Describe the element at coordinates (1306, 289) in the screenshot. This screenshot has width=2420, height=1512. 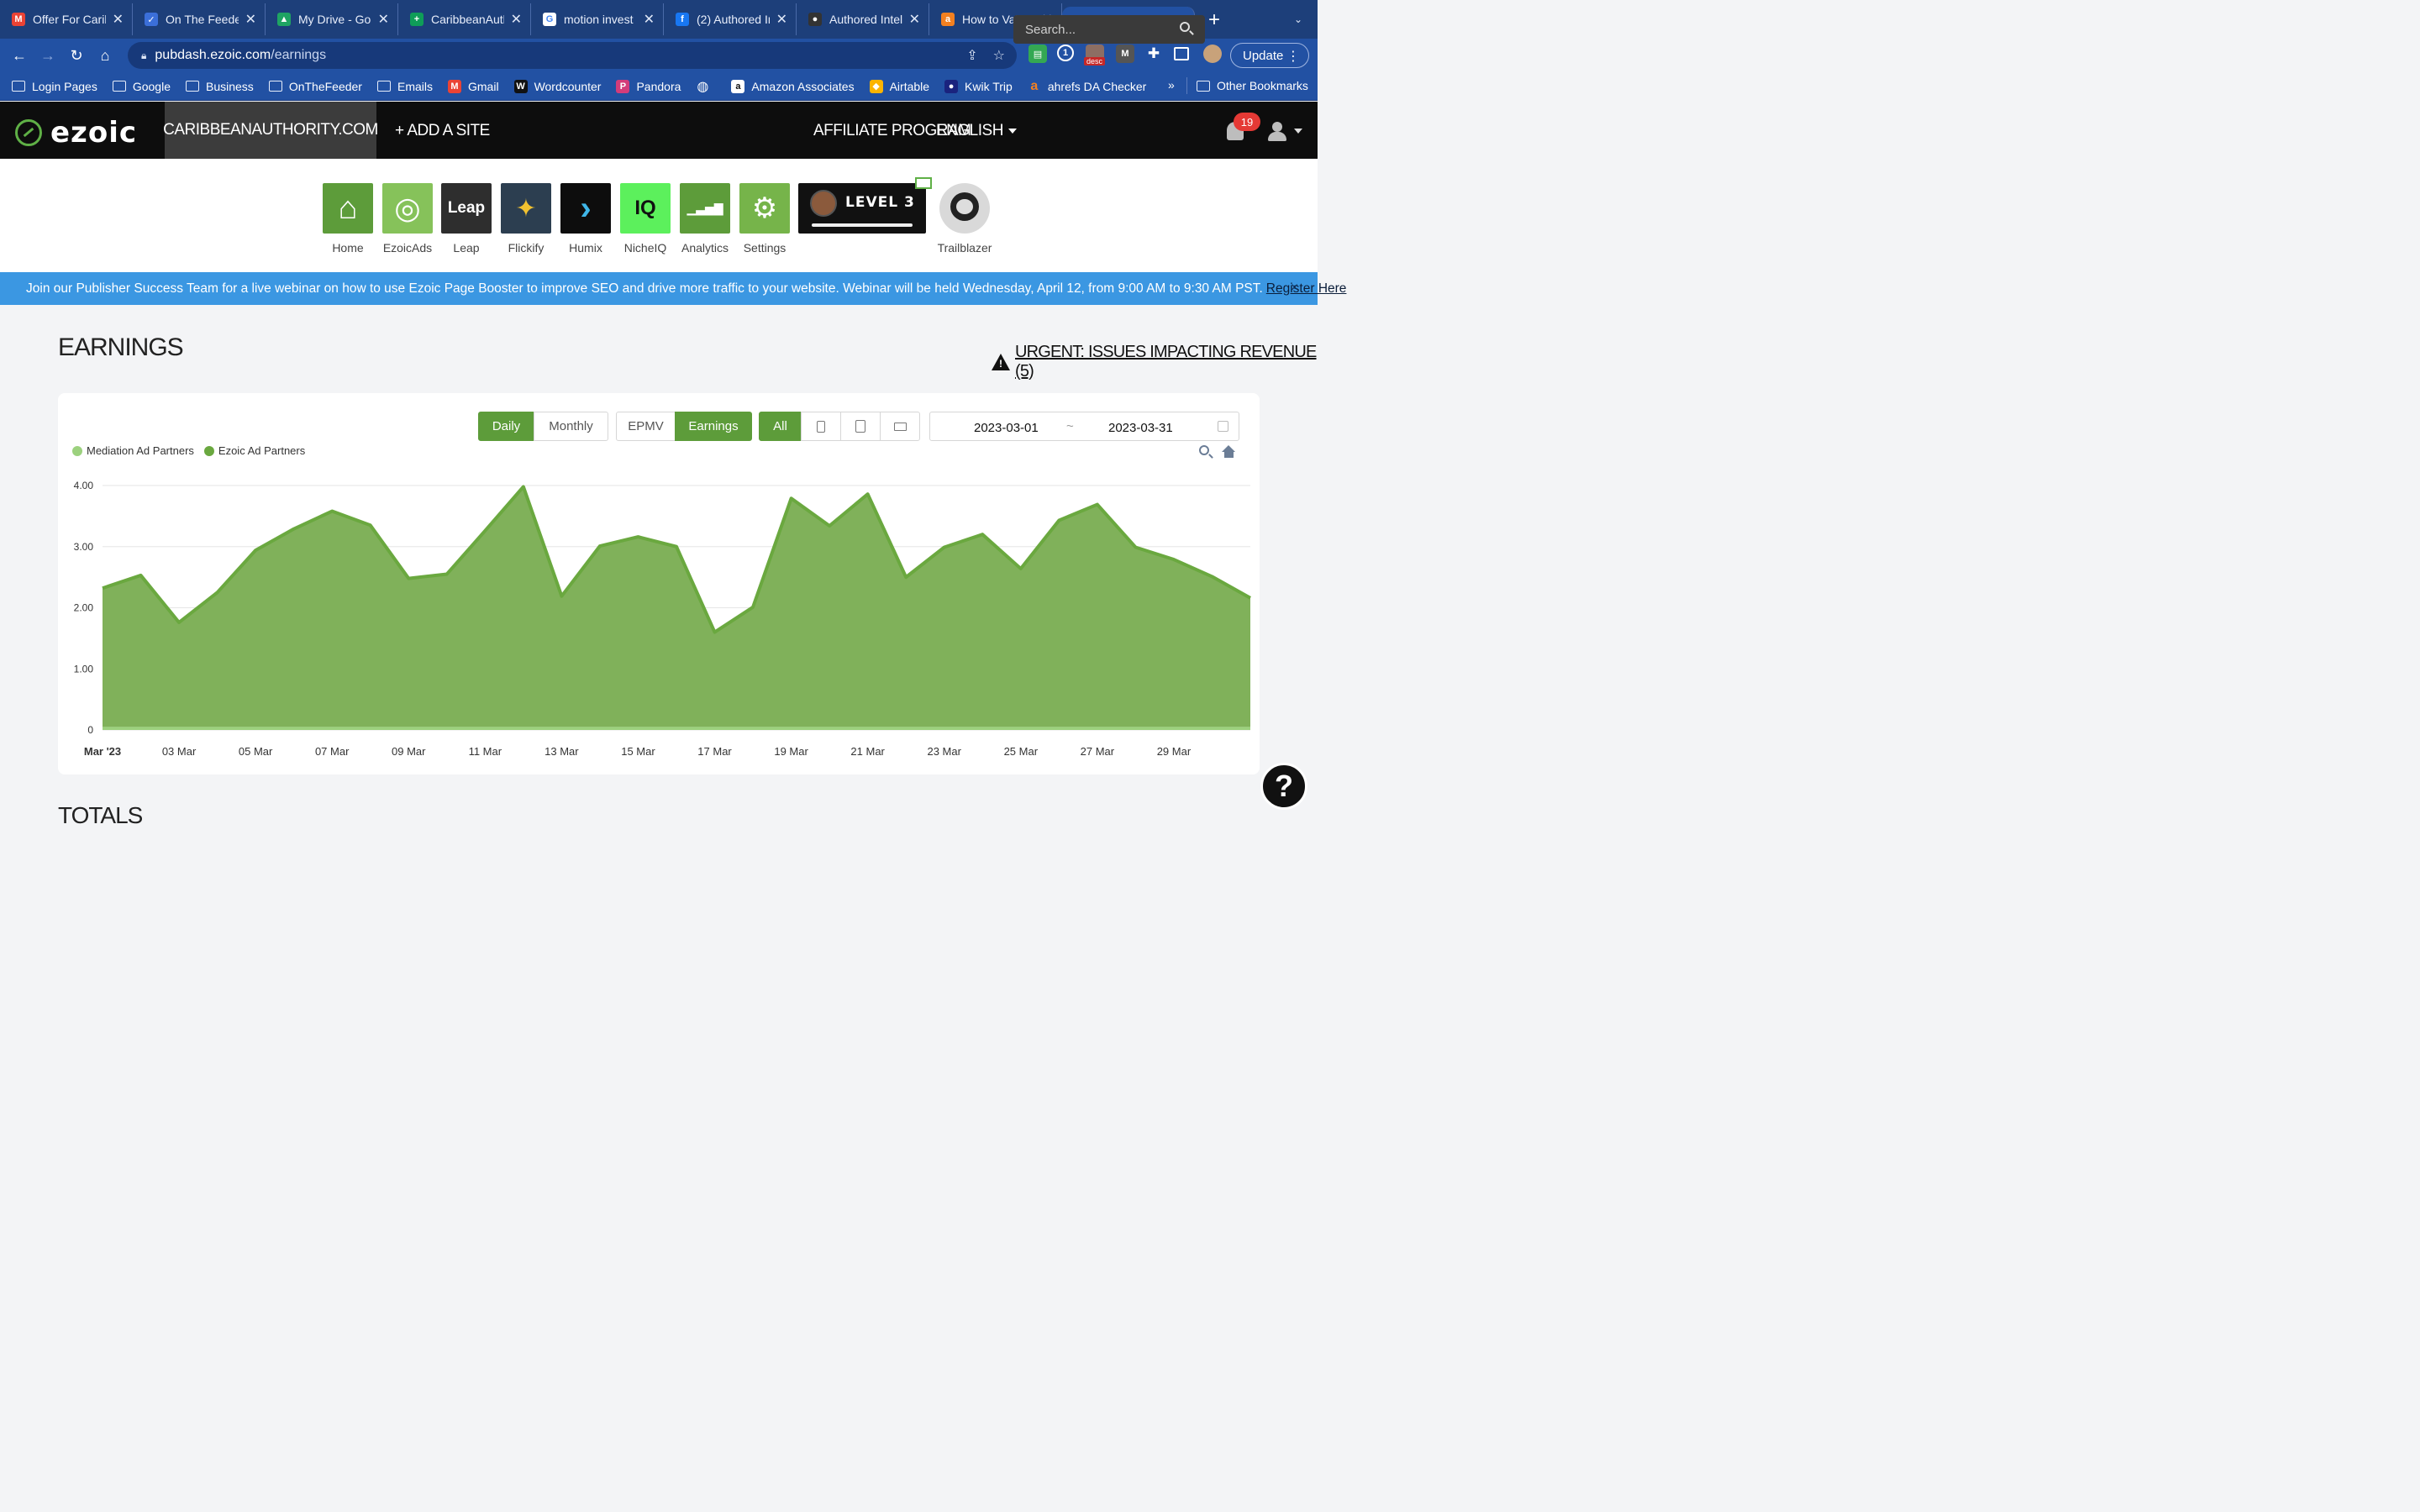
I see `register-here-link: Register Here` at that location.